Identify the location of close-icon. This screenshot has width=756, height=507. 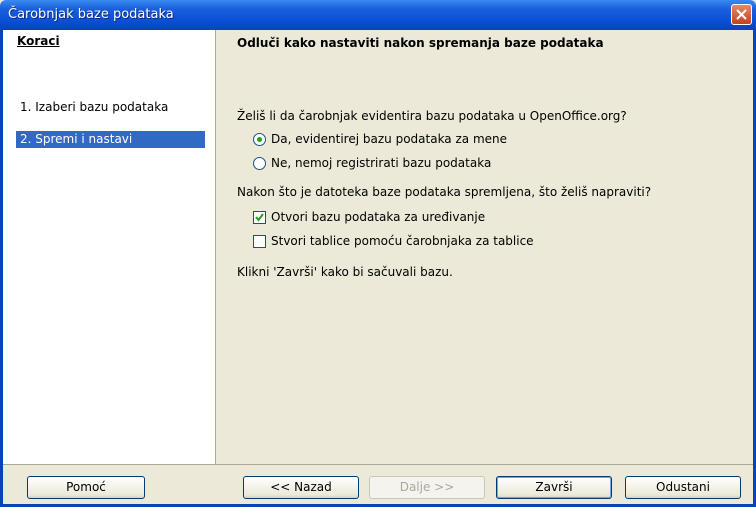
(741, 14).